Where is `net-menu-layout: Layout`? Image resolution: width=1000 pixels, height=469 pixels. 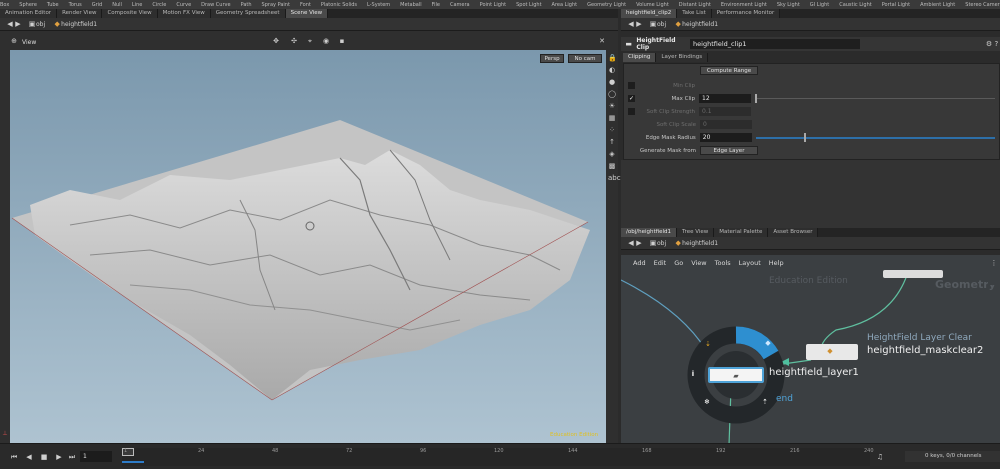
net-menu-layout: Layout is located at coordinates (750, 263).